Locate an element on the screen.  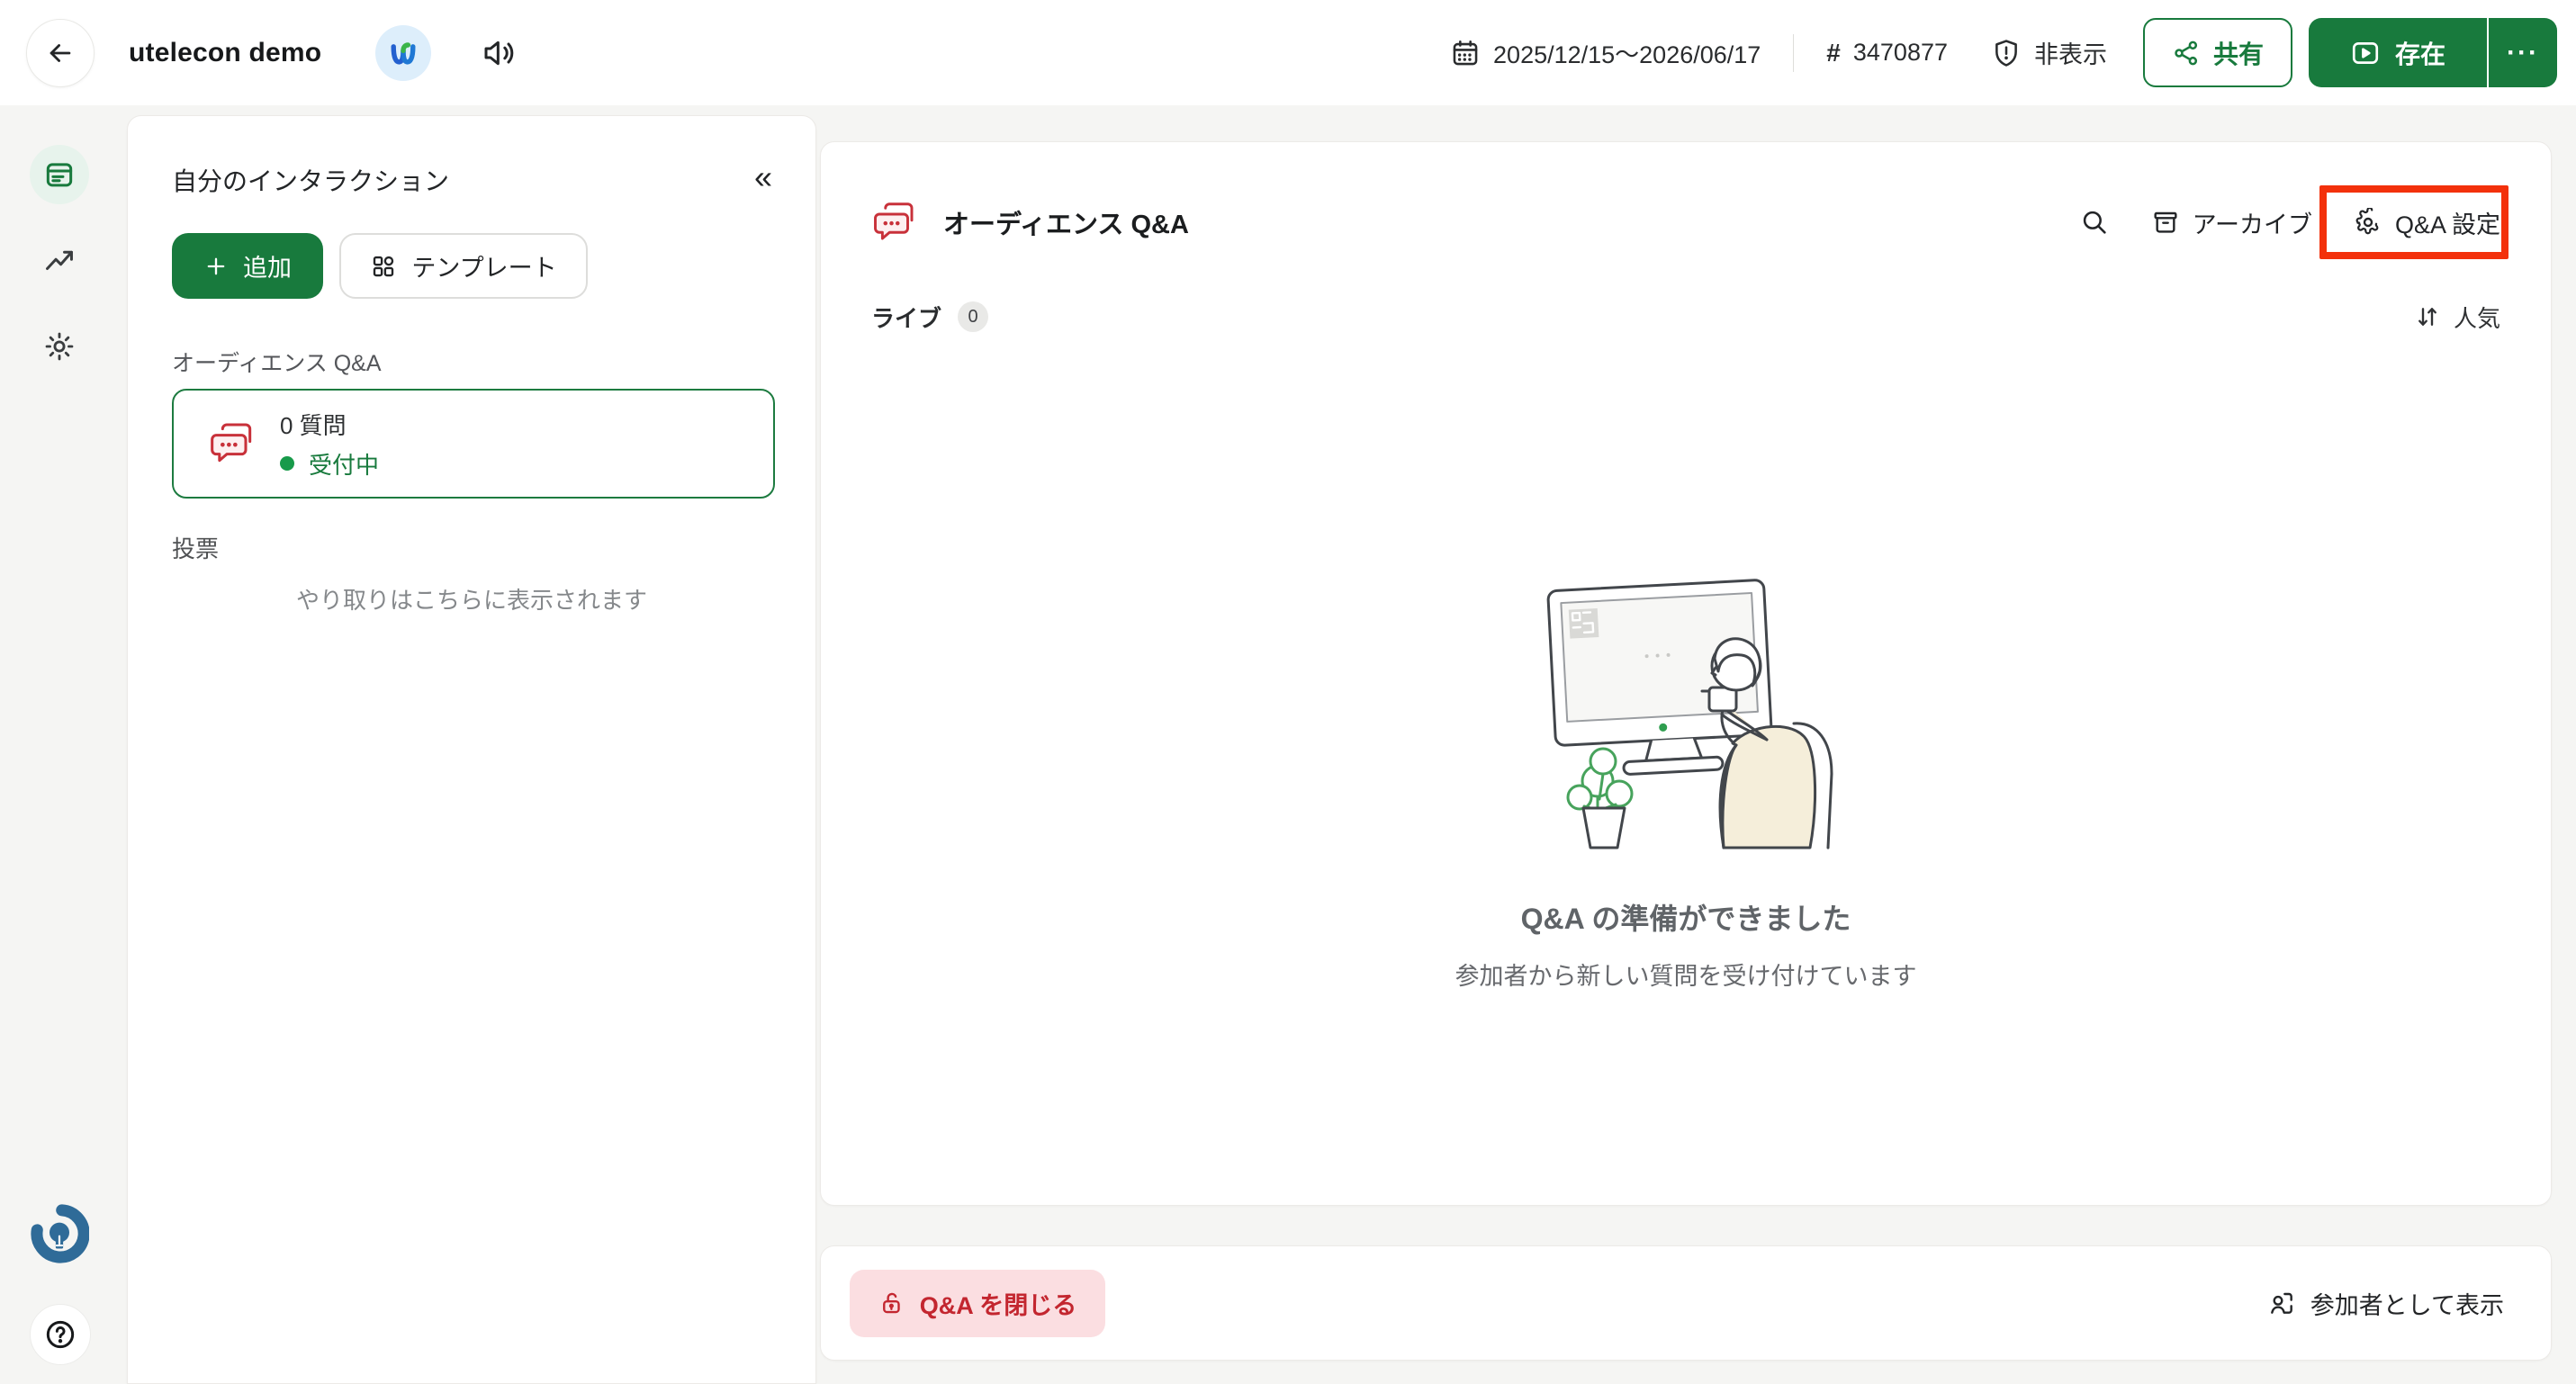
qa-section-label: オーディエンス Q&A is located at coordinates (277, 364).